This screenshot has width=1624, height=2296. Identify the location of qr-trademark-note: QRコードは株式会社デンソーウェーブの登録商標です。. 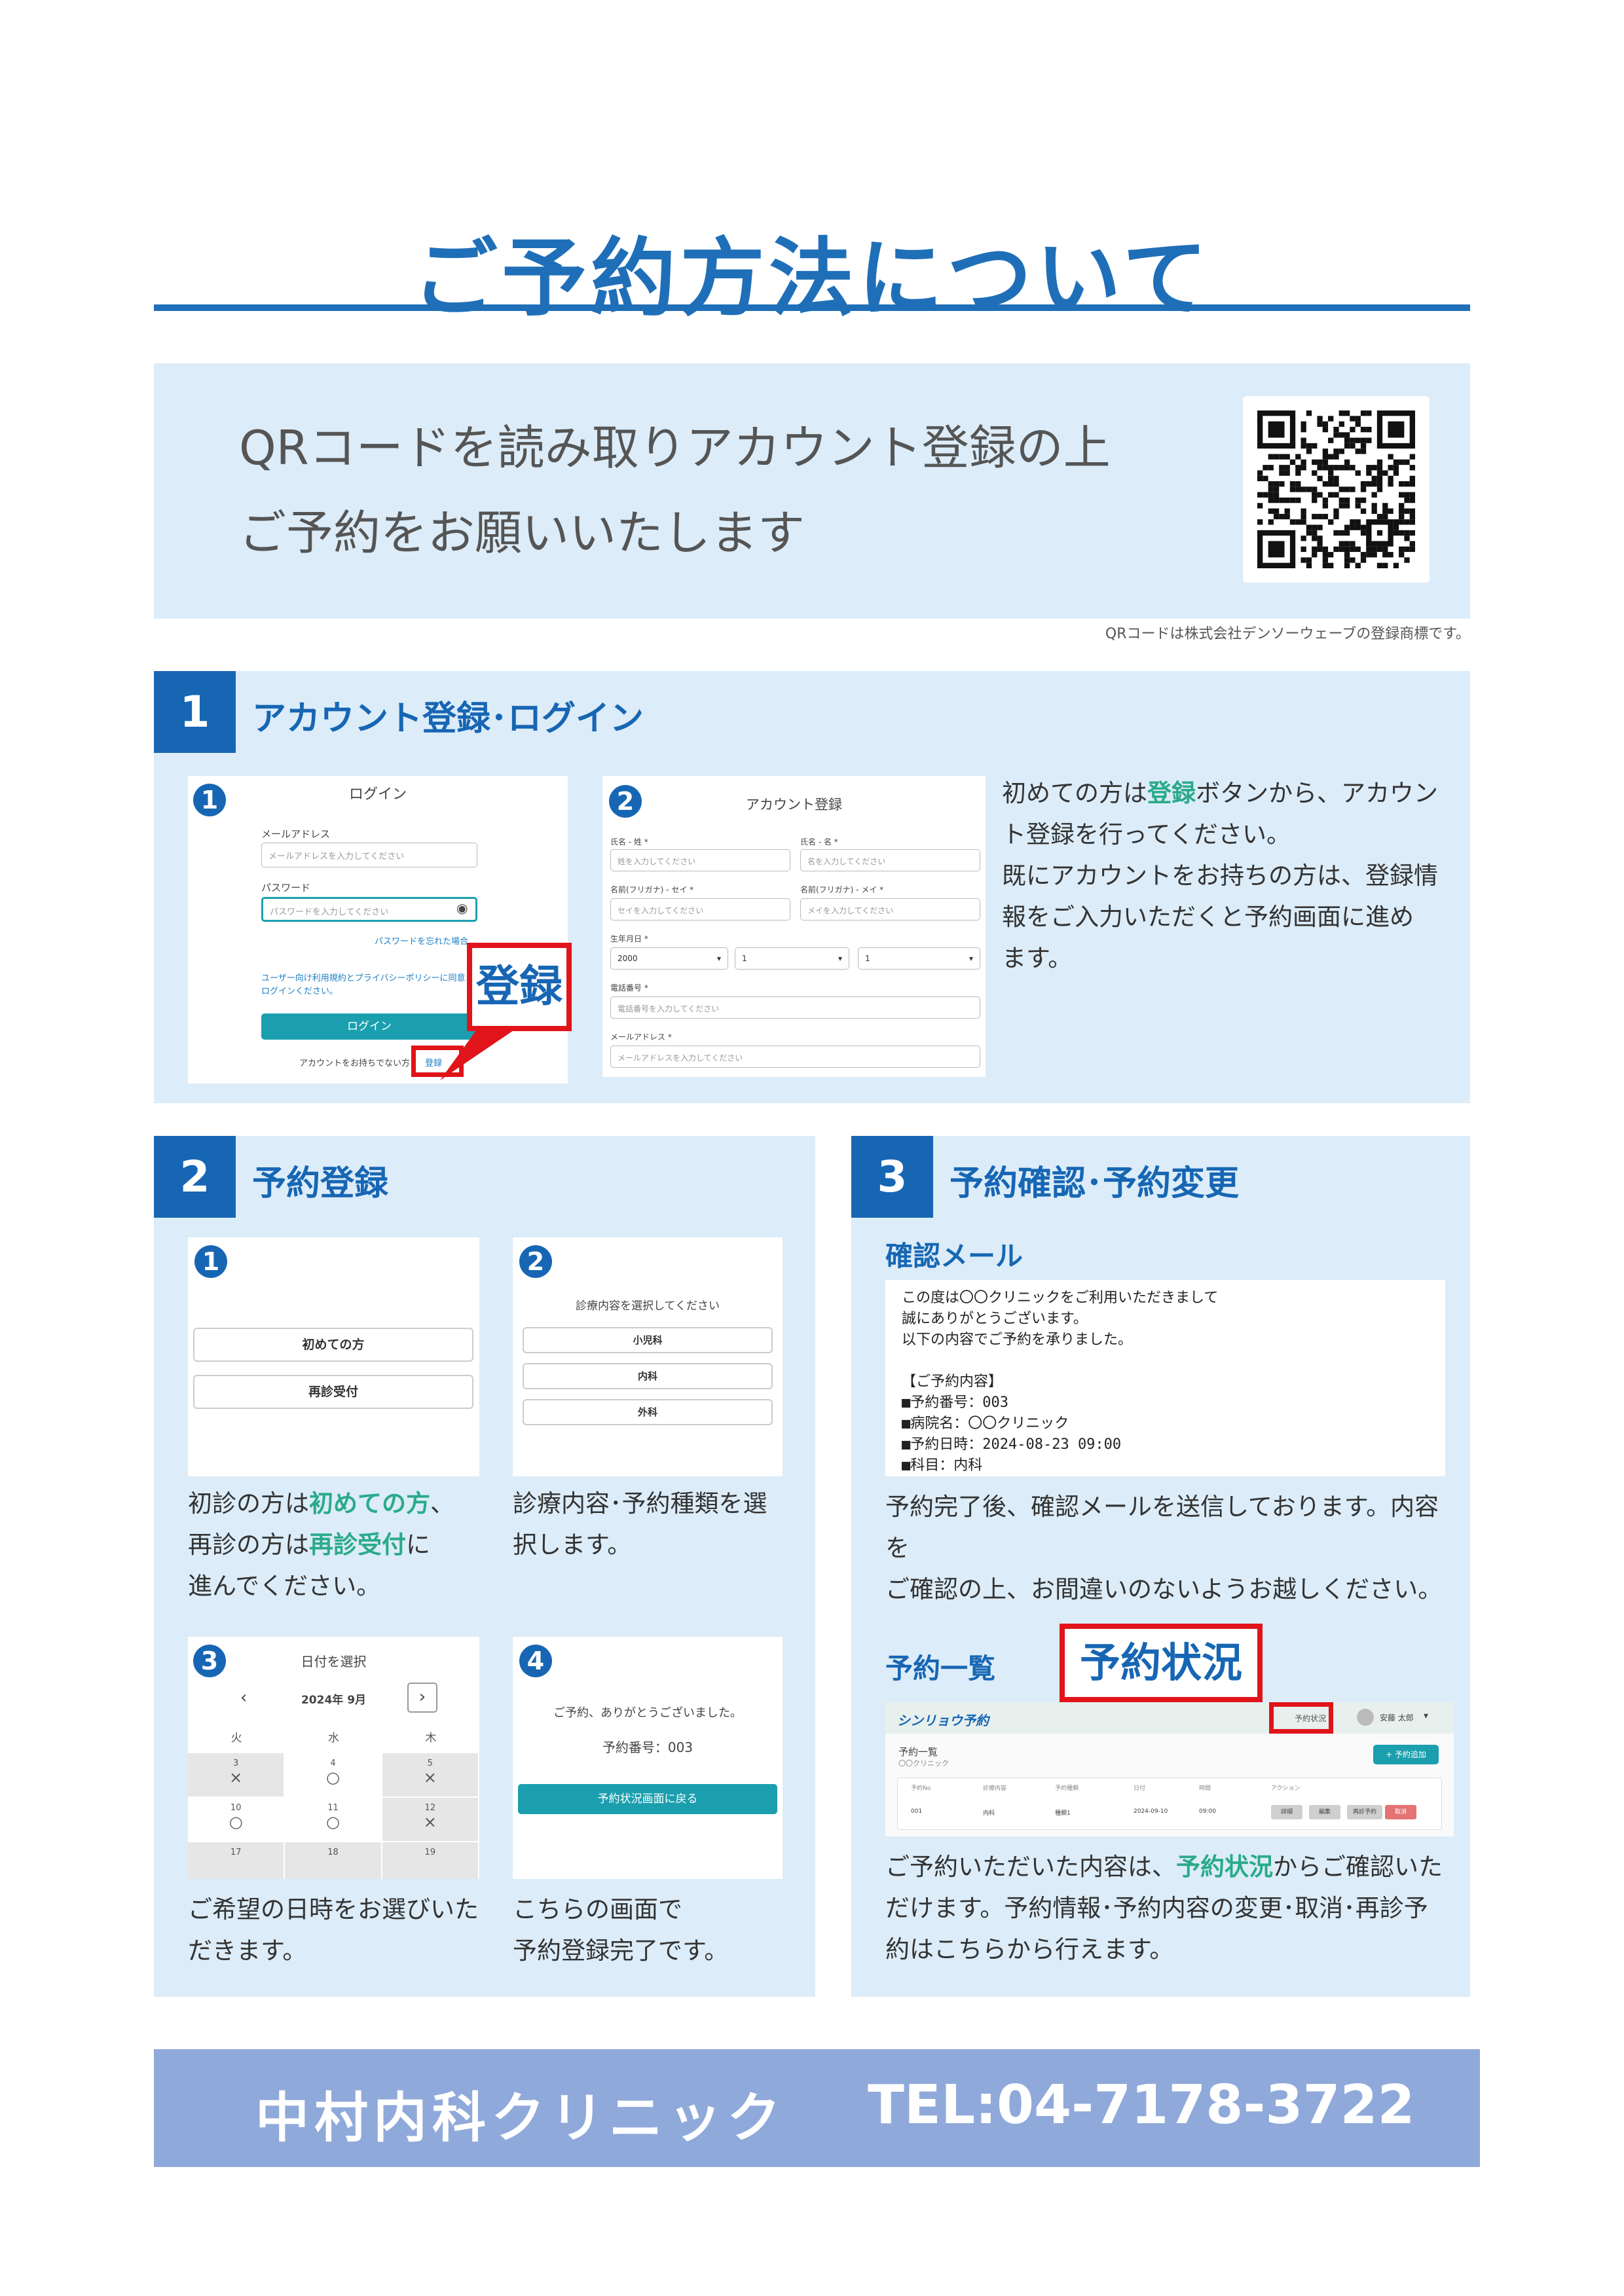
(1287, 634).